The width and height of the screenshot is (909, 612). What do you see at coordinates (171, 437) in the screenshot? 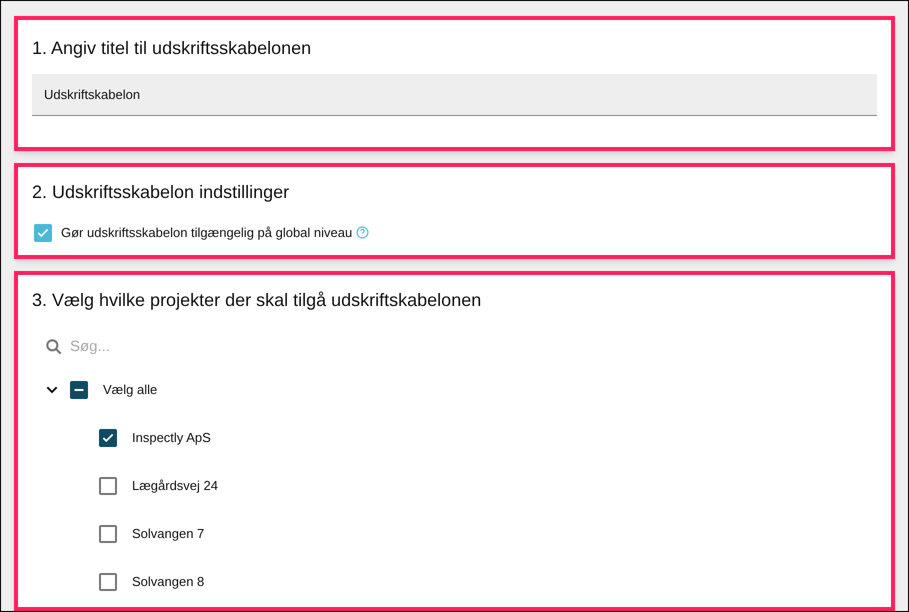
I see `tree-item-label: Inspectly ApS` at bounding box center [171, 437].